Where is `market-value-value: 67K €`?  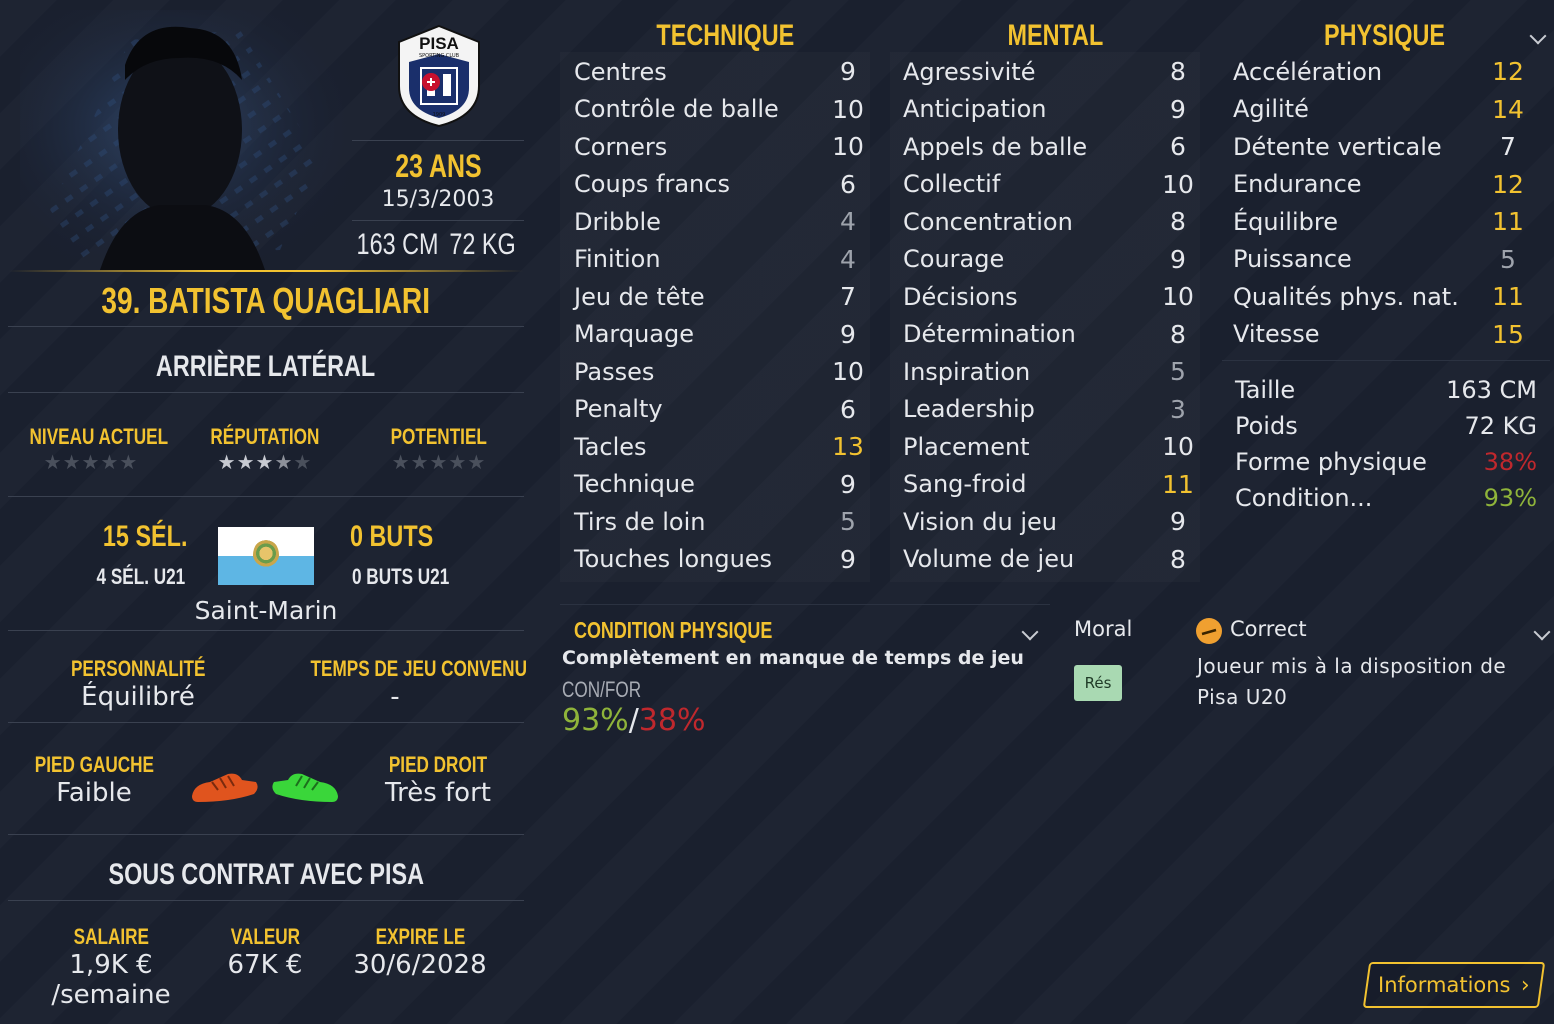
market-value-value: 67K € is located at coordinates (265, 965).